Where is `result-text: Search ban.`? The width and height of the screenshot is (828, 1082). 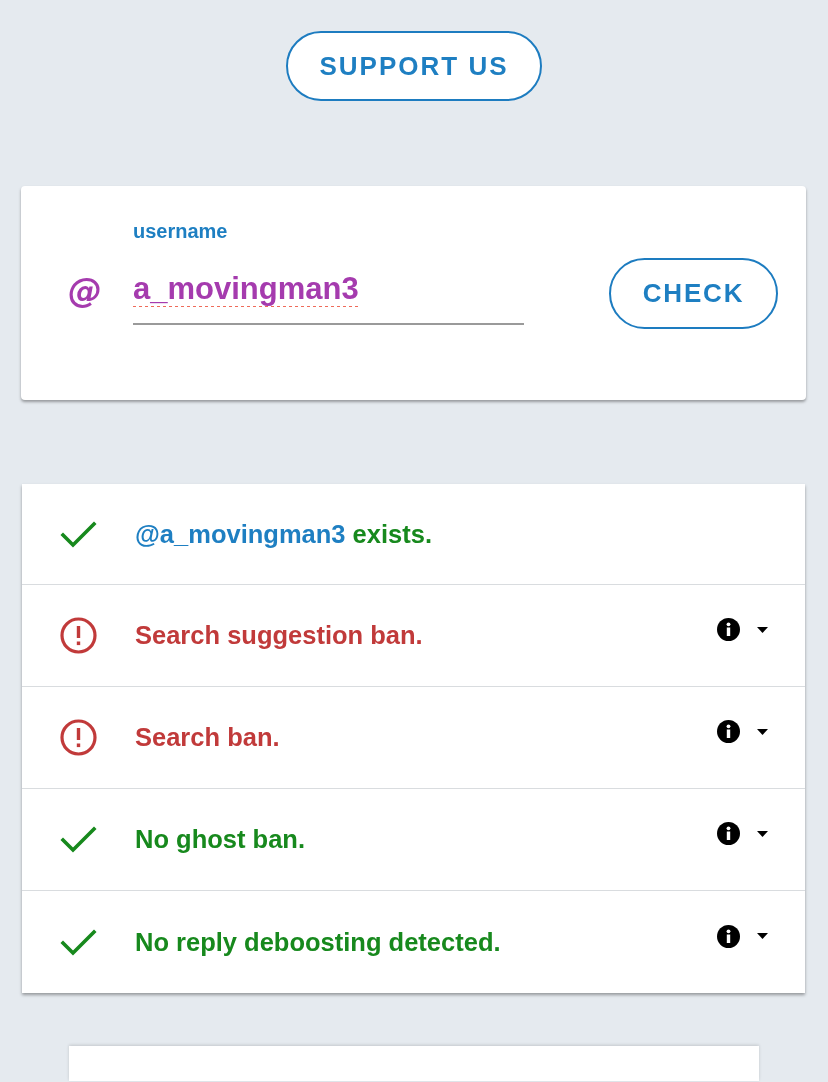 result-text: Search ban. is located at coordinates (207, 738).